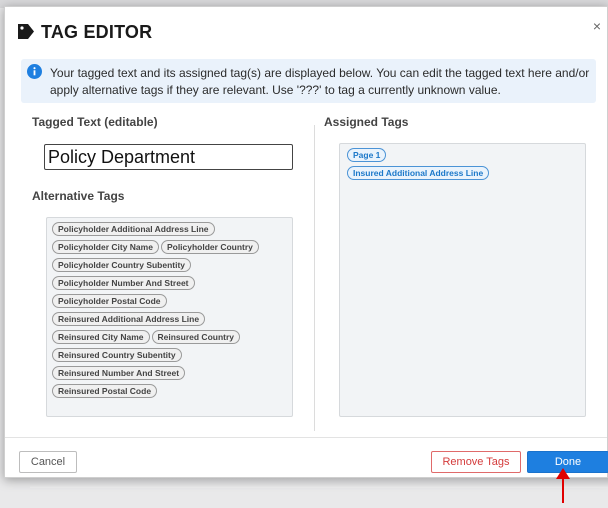 The height and width of the screenshot is (508, 608). I want to click on alternative-tag-chip: Reinsured Number And Street, so click(119, 373).